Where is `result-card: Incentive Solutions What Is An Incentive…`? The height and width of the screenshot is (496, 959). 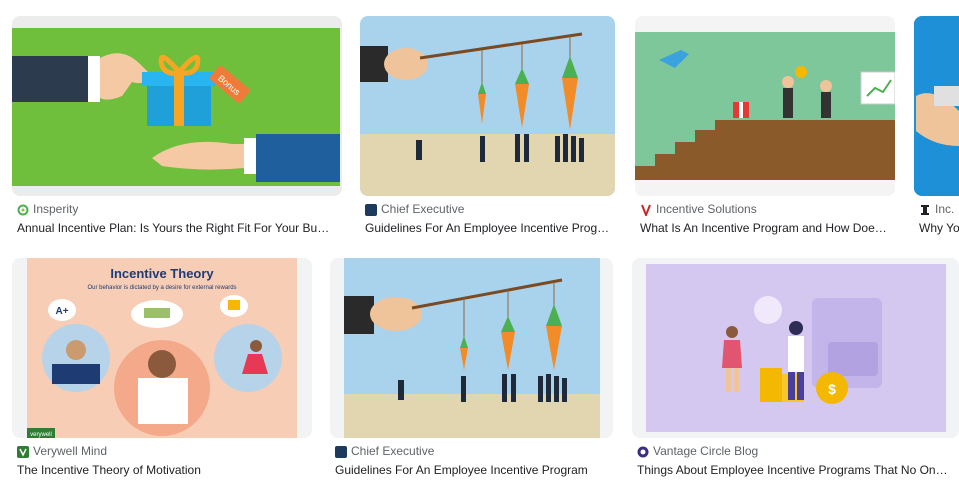
result-card: Incentive Solutions What Is An Incentive… is located at coordinates (765, 128).